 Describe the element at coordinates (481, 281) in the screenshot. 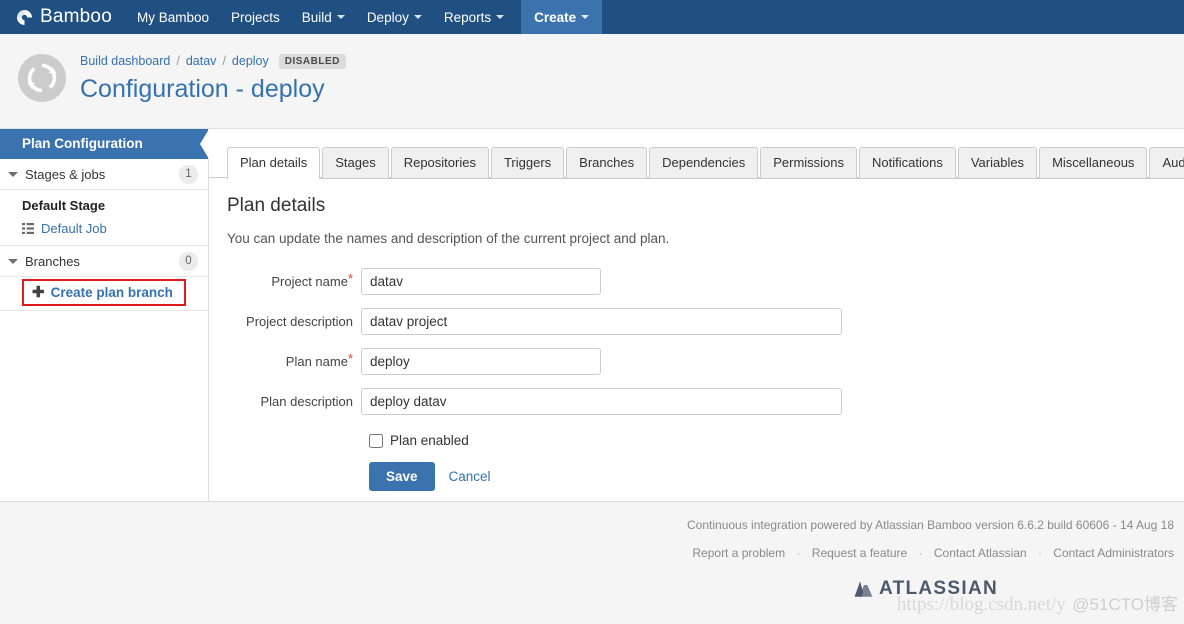

I see `project-name-input` at that location.